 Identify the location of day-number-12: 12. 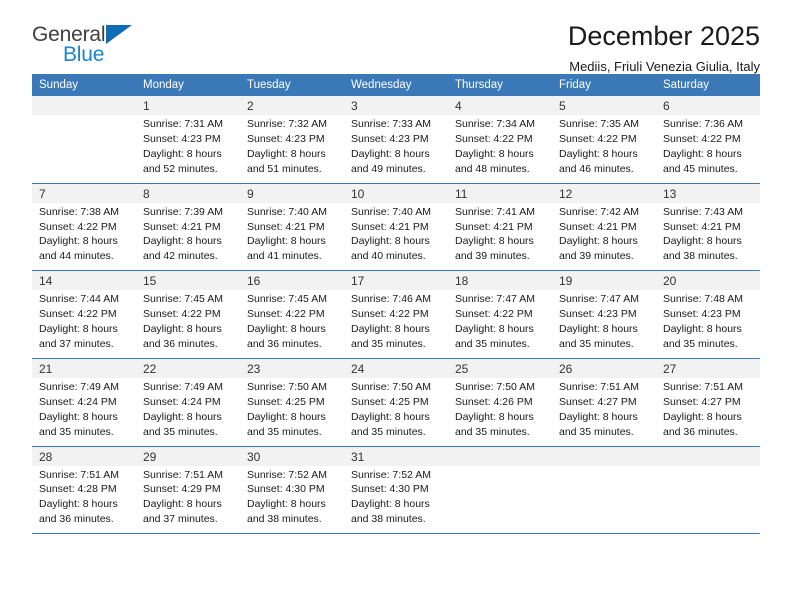
(604, 193).